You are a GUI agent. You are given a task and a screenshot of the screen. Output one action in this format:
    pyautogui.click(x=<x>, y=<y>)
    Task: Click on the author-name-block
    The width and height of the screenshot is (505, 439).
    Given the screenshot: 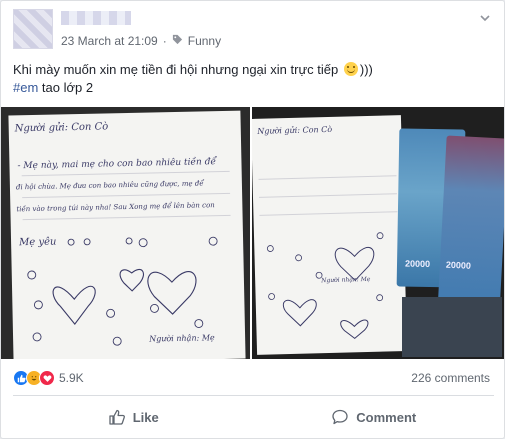 What is the action you would take?
    pyautogui.click(x=96, y=20)
    